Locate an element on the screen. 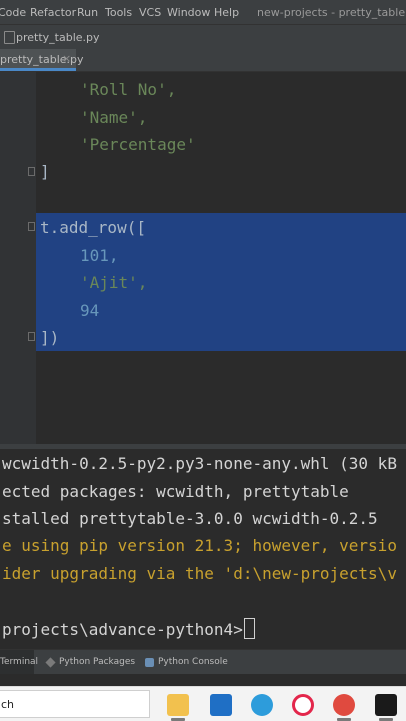  menu-vcs: VCS is located at coordinates (150, 12).